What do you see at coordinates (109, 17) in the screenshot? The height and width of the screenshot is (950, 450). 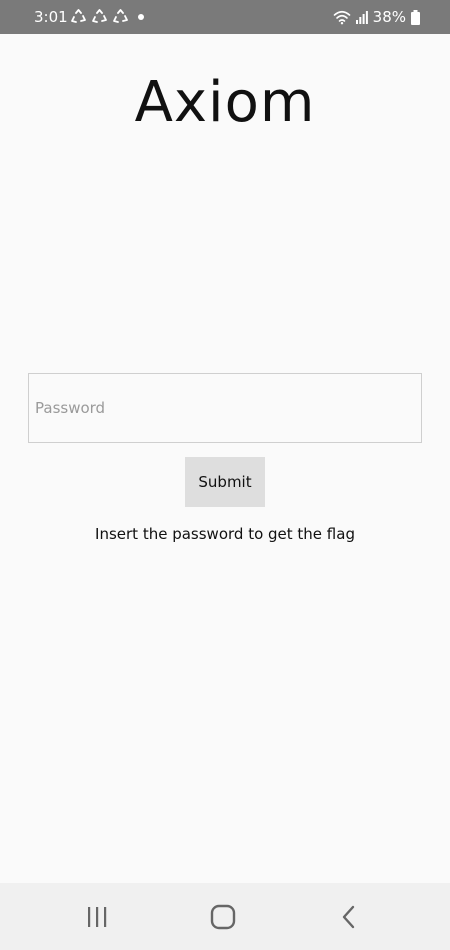 I see `notification-icons` at bounding box center [109, 17].